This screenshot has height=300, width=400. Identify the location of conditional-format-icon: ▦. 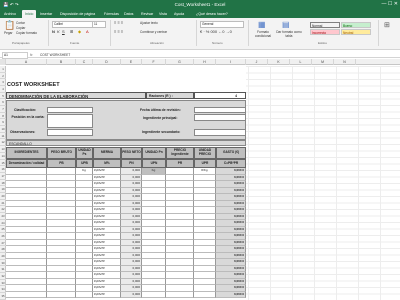
(262, 24).